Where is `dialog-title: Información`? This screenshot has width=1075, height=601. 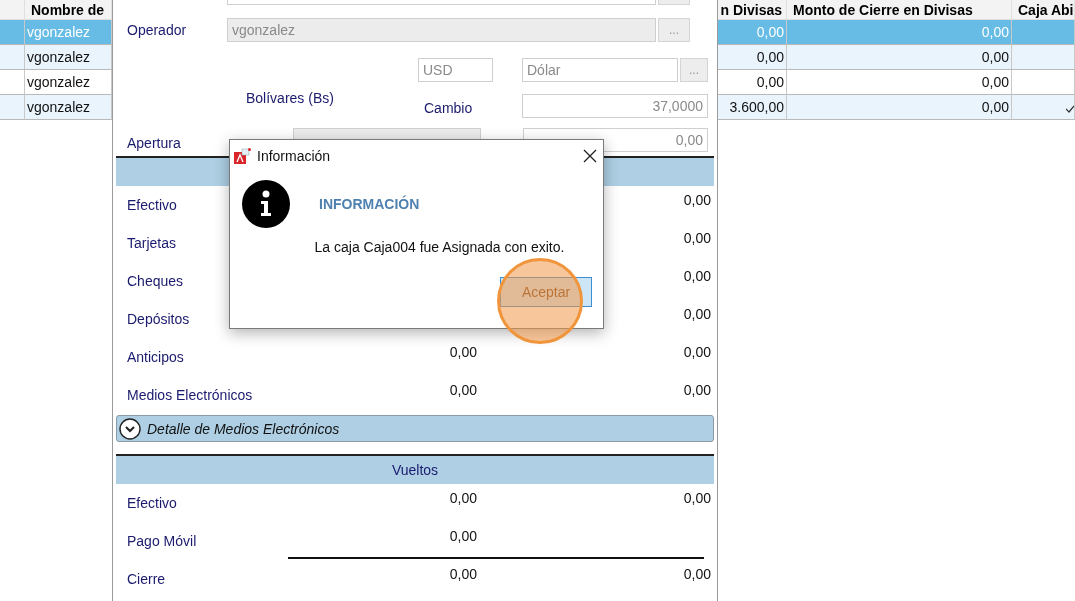
dialog-title: Información is located at coordinates (294, 155).